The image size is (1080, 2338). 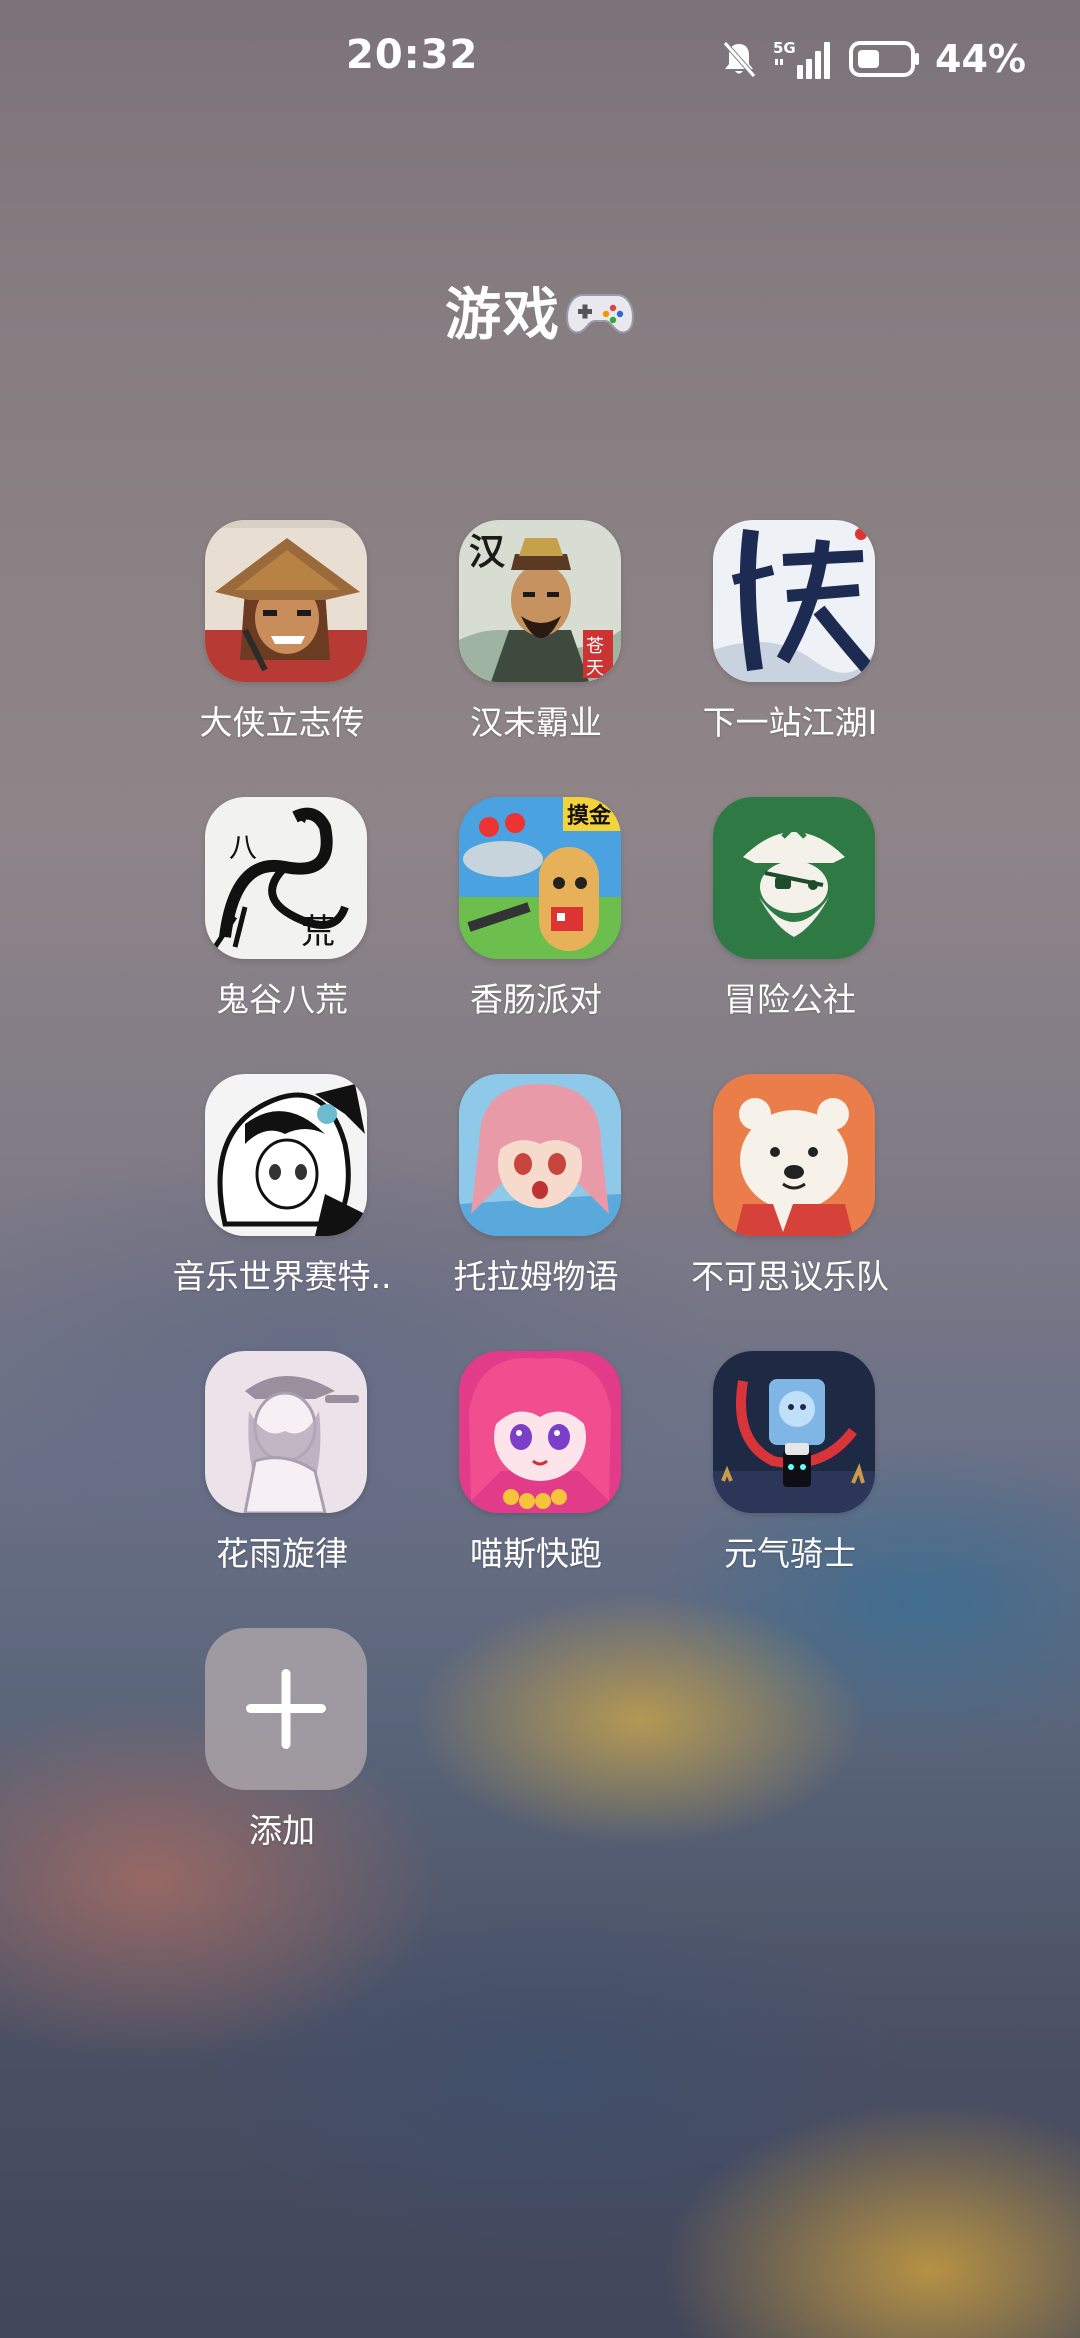 What do you see at coordinates (540, 1432) in the screenshot?
I see `magenta-anime-girl-icon` at bounding box center [540, 1432].